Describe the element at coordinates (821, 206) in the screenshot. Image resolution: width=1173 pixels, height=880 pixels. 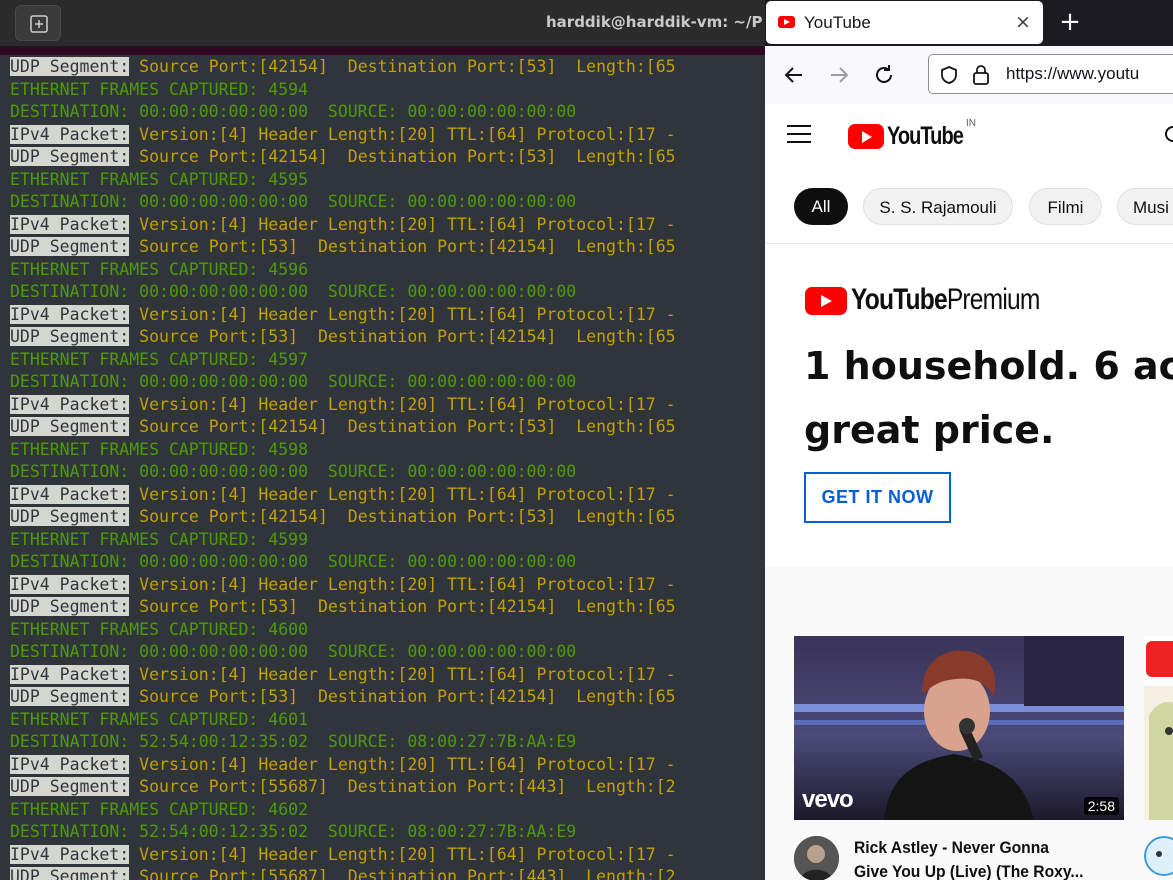
I see `chip-all: All` at that location.